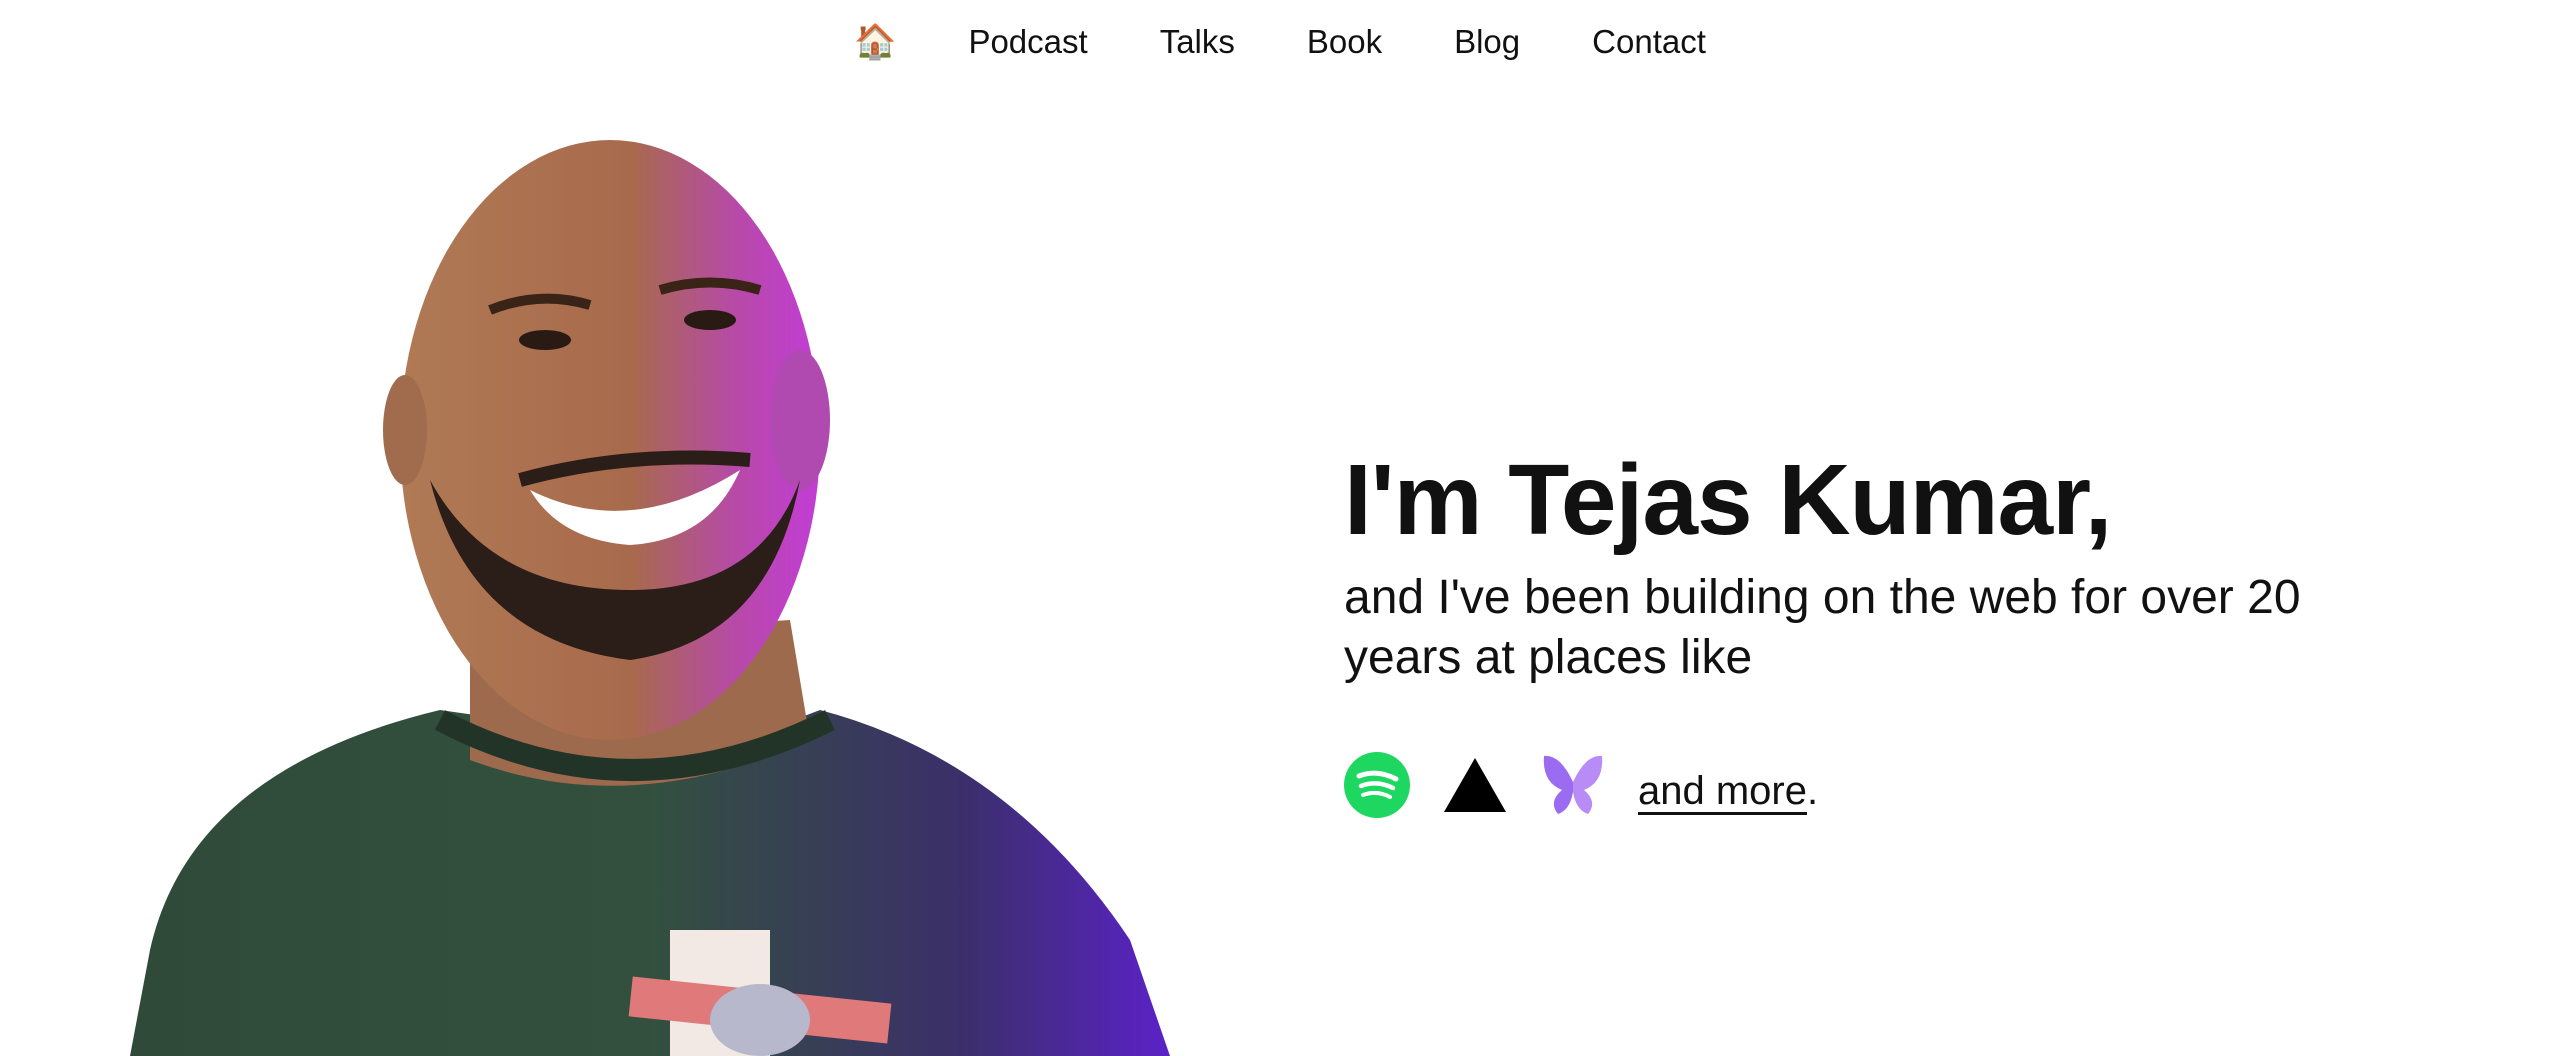 This screenshot has width=2560, height=1056. What do you see at coordinates (875, 42) in the screenshot?
I see `home-icon: 🏠` at bounding box center [875, 42].